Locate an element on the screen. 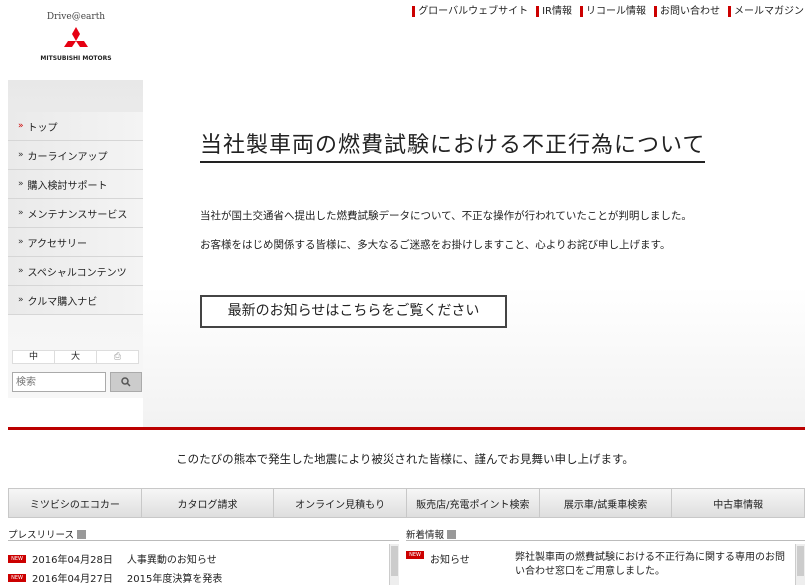 Image resolution: width=810 pixels, height=585 pixels. sidebar-item-lineup: » カーラインアップ is located at coordinates (75, 155).